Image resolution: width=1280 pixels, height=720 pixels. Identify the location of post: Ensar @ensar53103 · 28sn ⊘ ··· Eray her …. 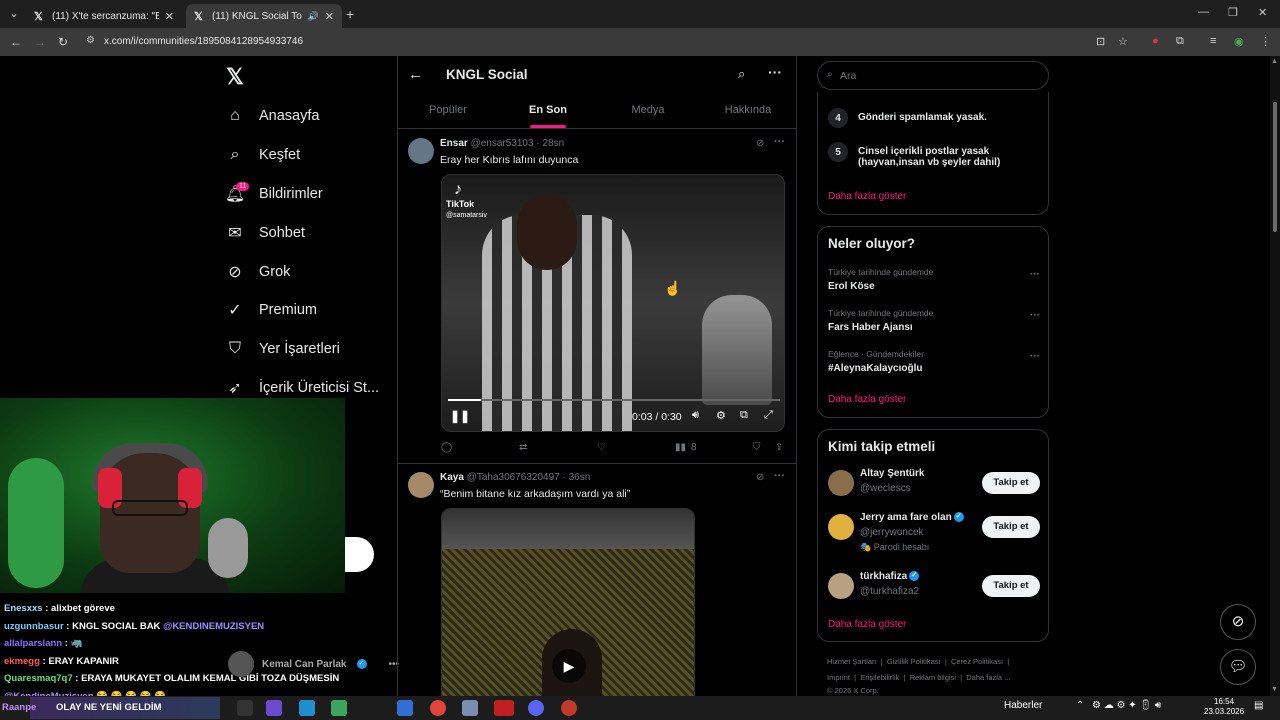
(597, 297).